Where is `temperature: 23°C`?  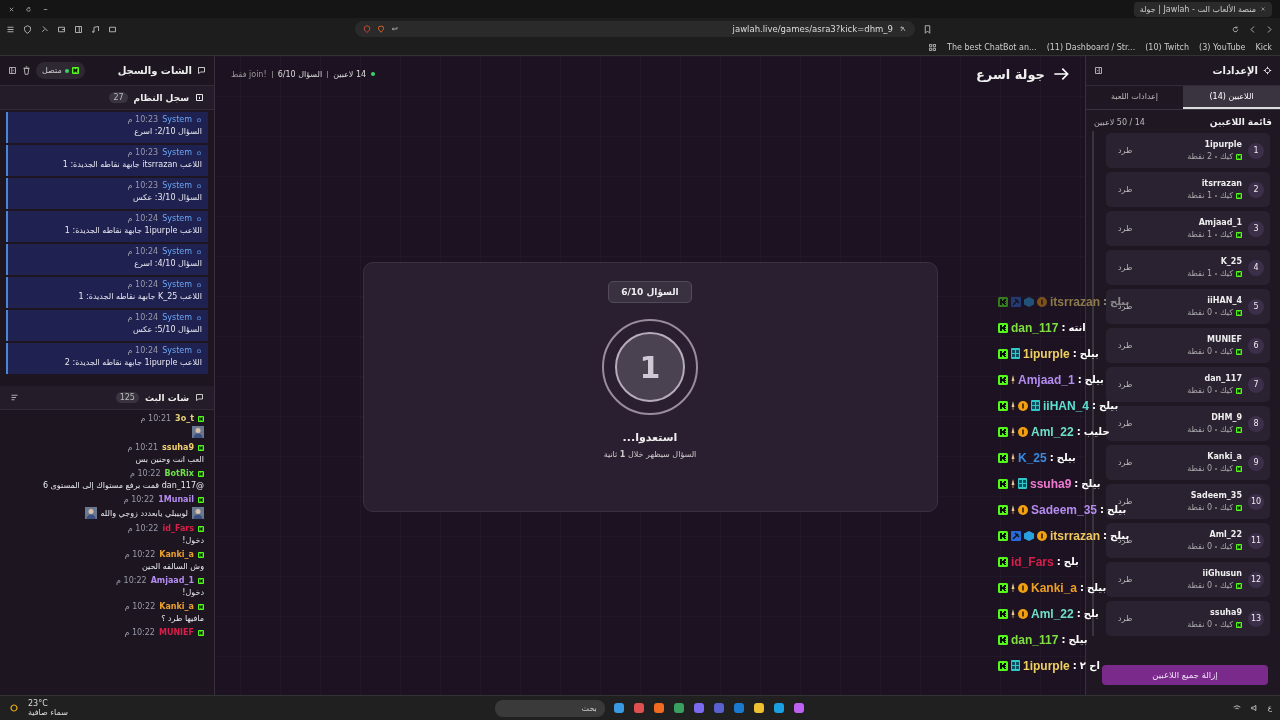
temperature: 23°C is located at coordinates (38, 703).